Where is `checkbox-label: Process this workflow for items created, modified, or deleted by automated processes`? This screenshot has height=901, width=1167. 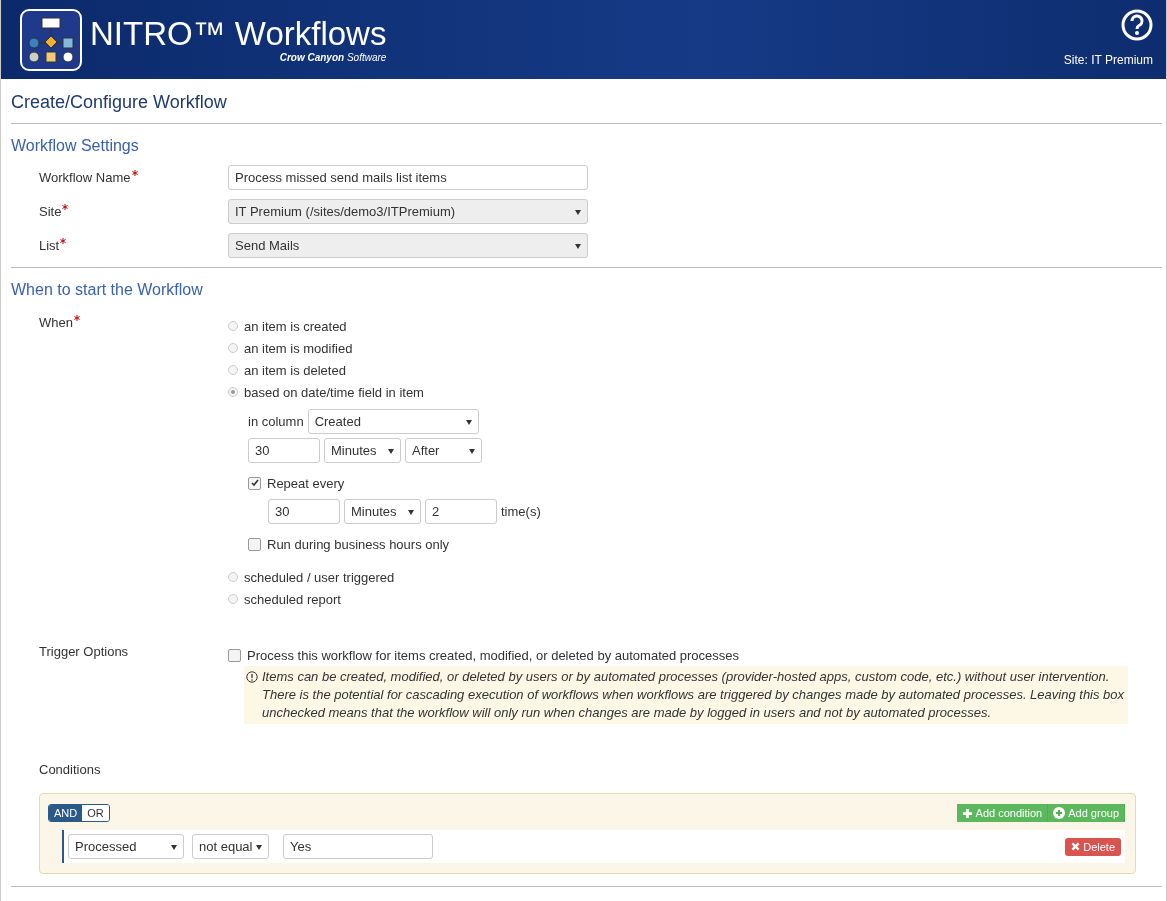
checkbox-label: Process this workflow for items created, modified, or deleted by automated processes is located at coordinates (493, 655).